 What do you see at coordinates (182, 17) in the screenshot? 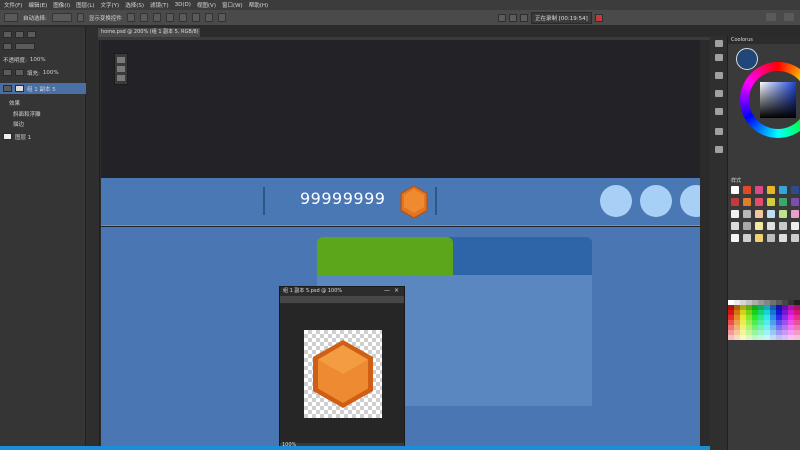
I see `align-center-button` at bounding box center [182, 17].